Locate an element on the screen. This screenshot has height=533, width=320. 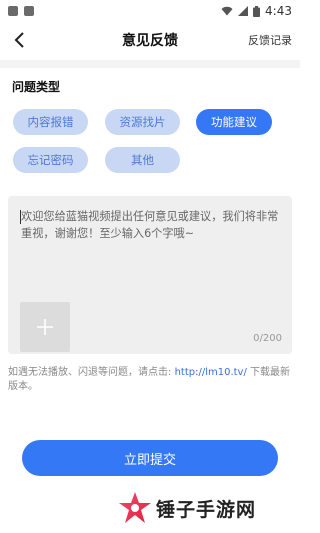
plus-icon is located at coordinates (45, 327).